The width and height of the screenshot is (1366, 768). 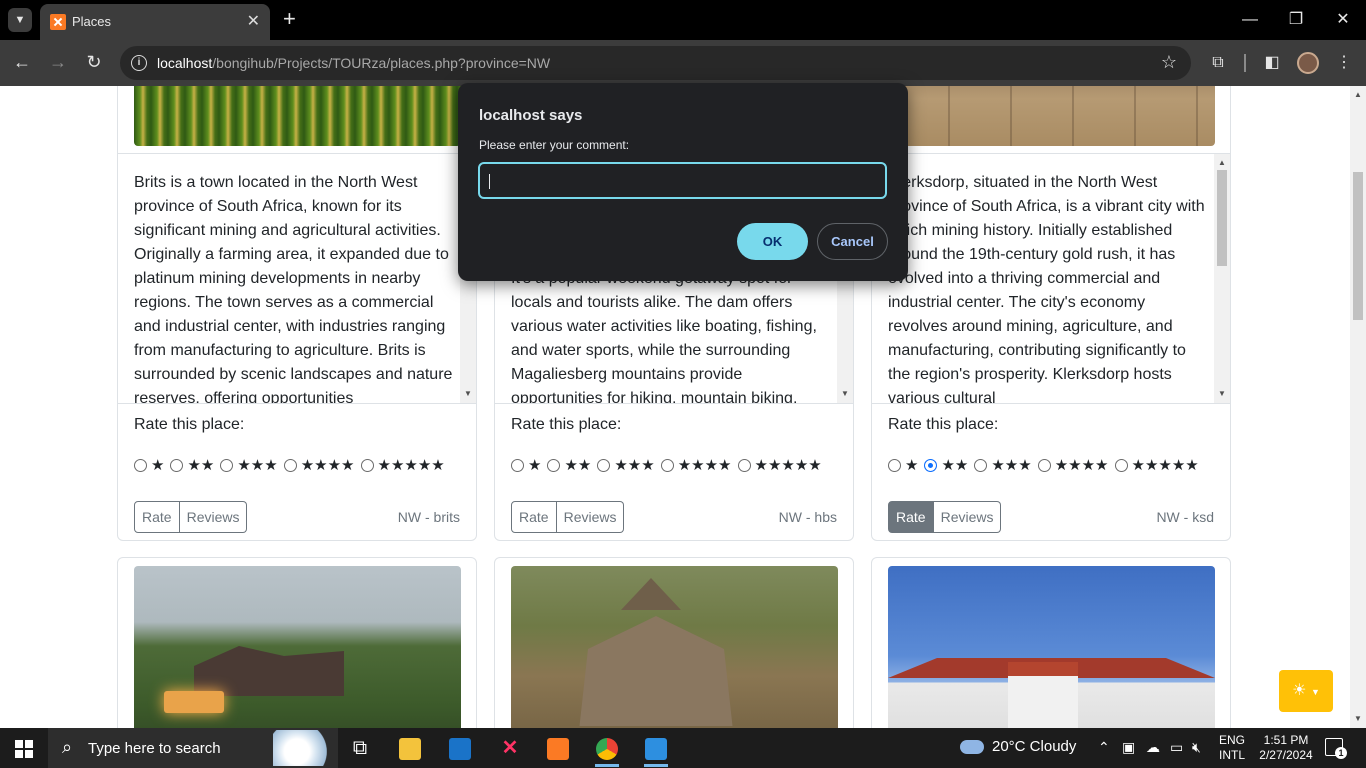 I want to click on page-scroll-up-icon: ▲, so click(x=1358, y=95).